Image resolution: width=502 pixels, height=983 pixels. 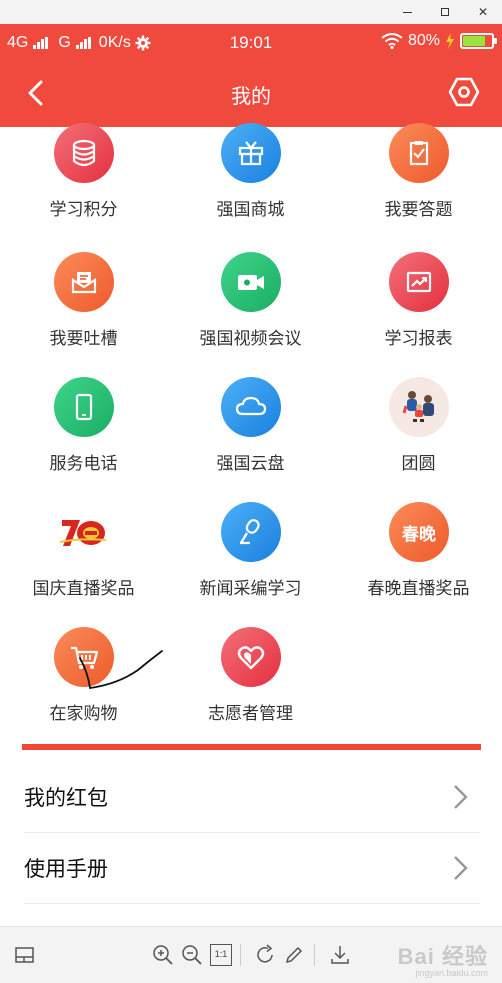 What do you see at coordinates (251, 954) in the screenshot?
I see `viewer-toolbar: 1:1 Bai 经验 jingyan.baidu.com` at bounding box center [251, 954].